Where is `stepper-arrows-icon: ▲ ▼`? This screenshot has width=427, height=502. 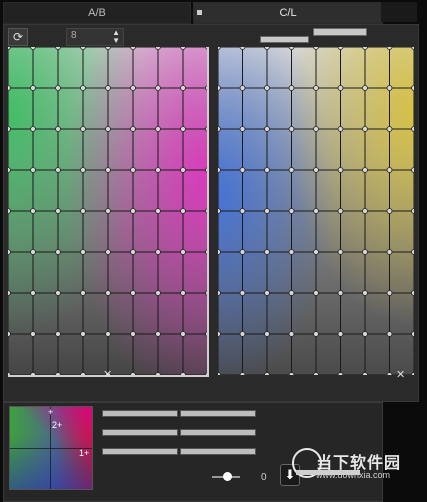
stepper-arrows-icon: ▲ ▼ is located at coordinates (116, 37).